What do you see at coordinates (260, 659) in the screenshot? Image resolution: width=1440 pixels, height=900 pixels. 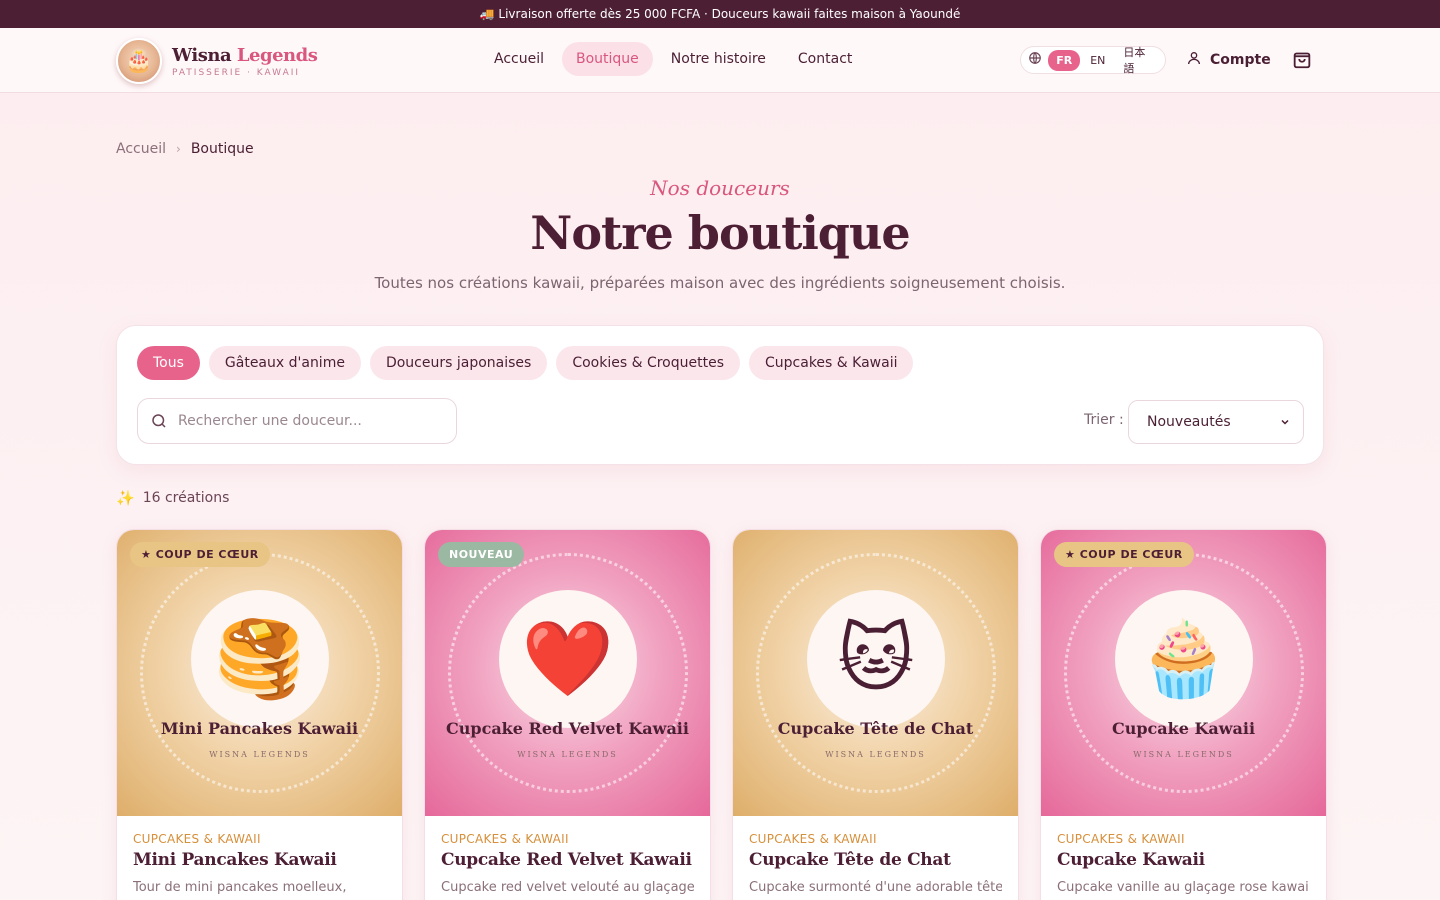 I see `pancakes-icon: 🥞` at bounding box center [260, 659].